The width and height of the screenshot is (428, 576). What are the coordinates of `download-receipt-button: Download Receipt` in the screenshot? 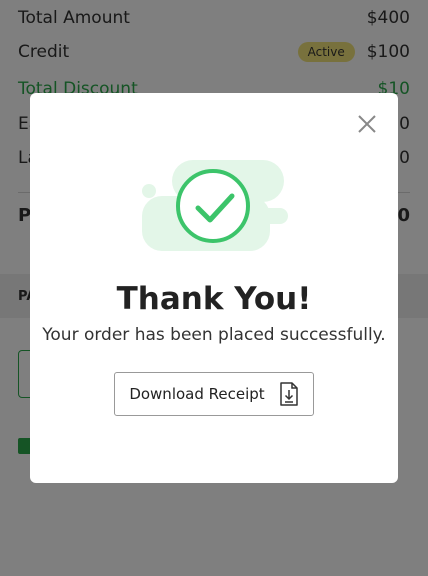 It's located at (214, 394).